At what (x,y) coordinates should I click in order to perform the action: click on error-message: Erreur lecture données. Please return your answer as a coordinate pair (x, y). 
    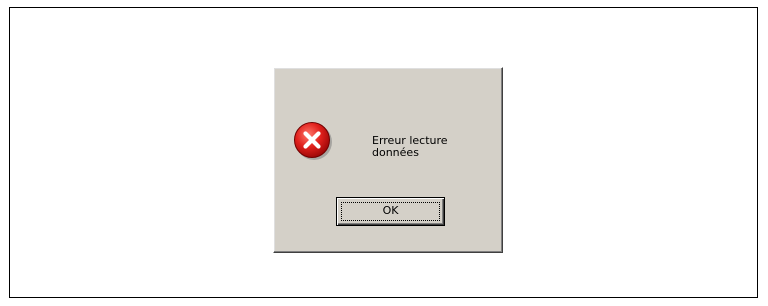
    Looking at the image, I should click on (432, 147).